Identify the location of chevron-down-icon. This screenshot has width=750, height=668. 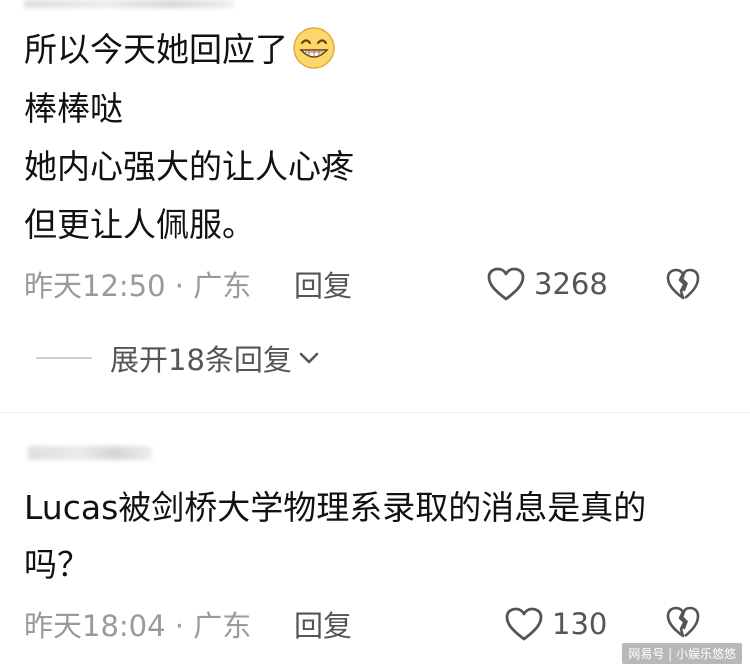
(309, 358).